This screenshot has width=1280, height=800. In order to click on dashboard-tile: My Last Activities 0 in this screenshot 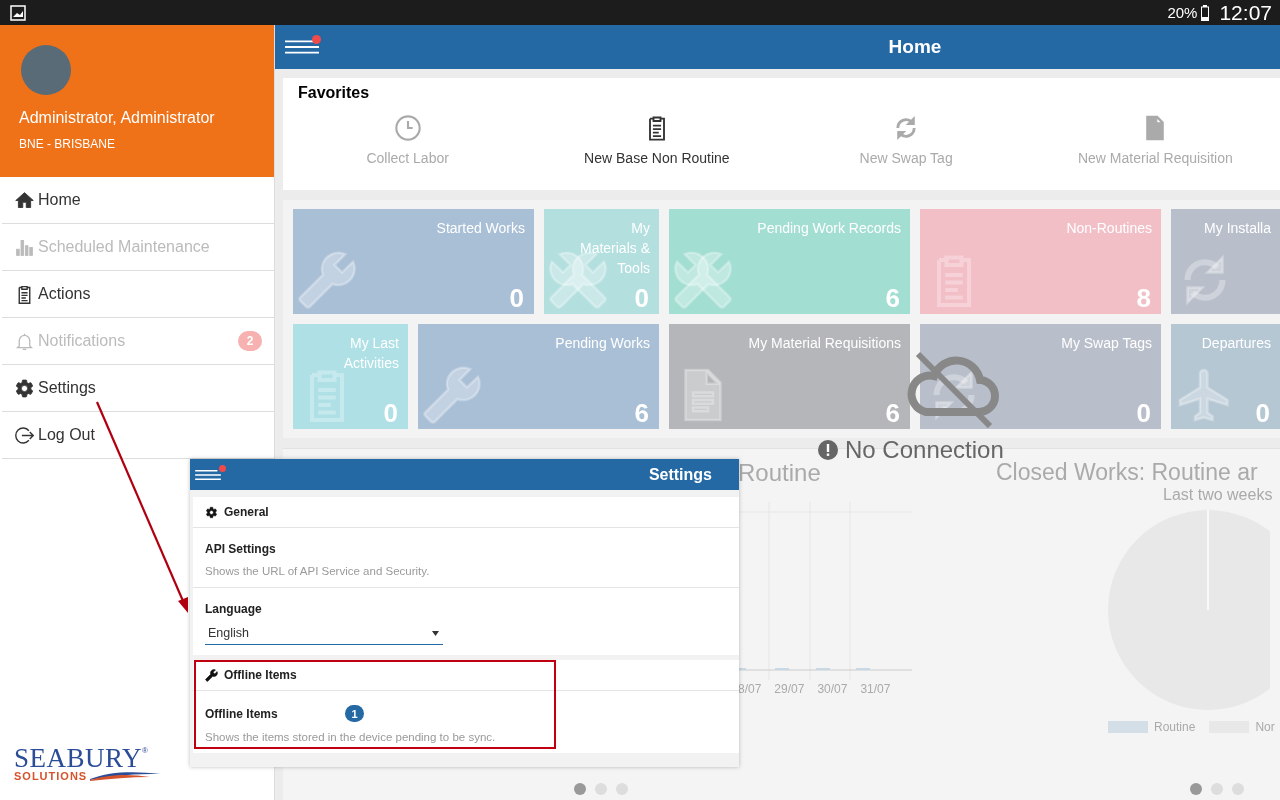, I will do `click(350, 376)`.